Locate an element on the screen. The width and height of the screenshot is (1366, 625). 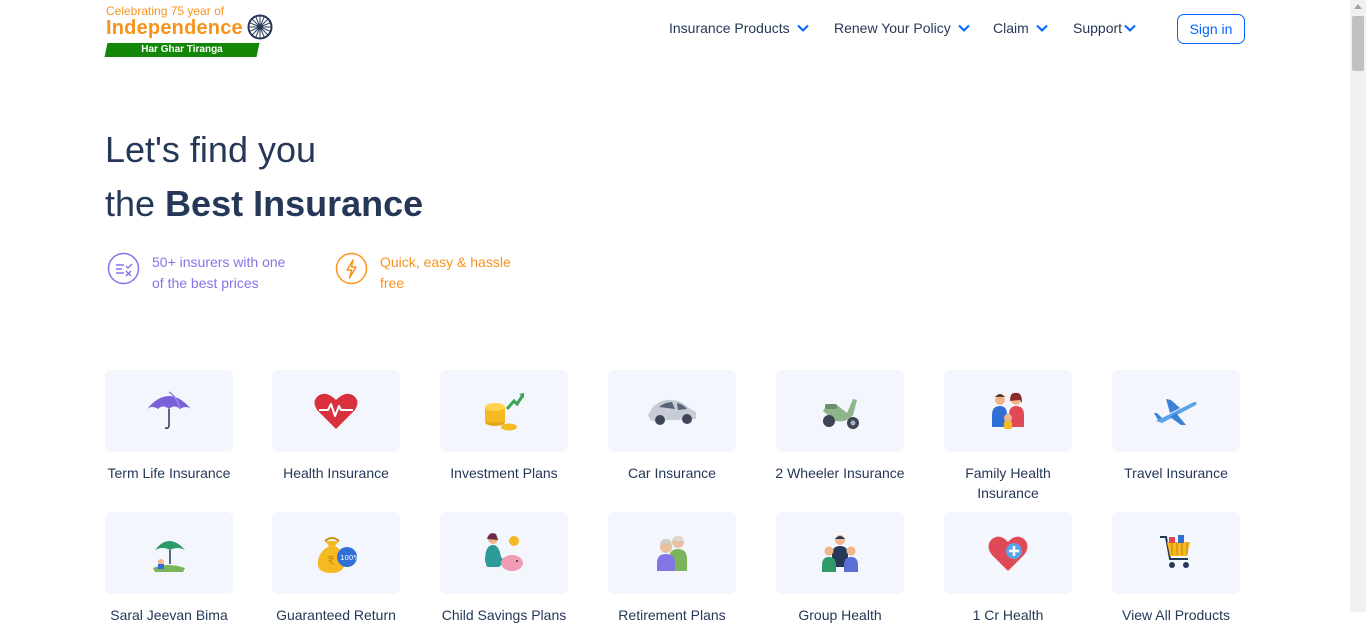
piggy-bank-icon is located at coordinates (504, 552).